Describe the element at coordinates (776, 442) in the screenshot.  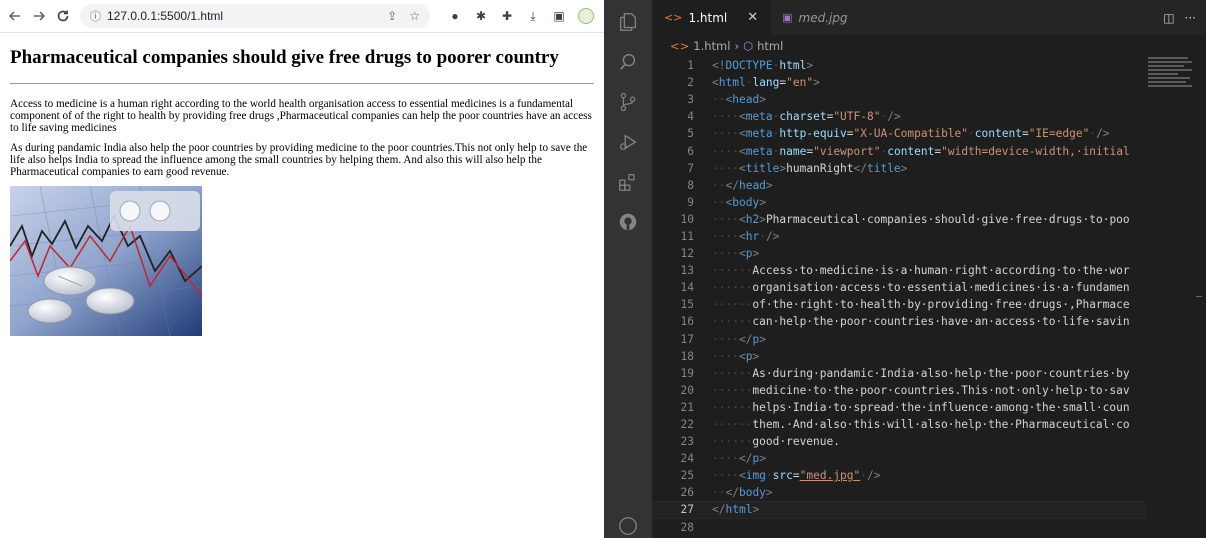
I see `code-text: ······good·revenue.` at that location.